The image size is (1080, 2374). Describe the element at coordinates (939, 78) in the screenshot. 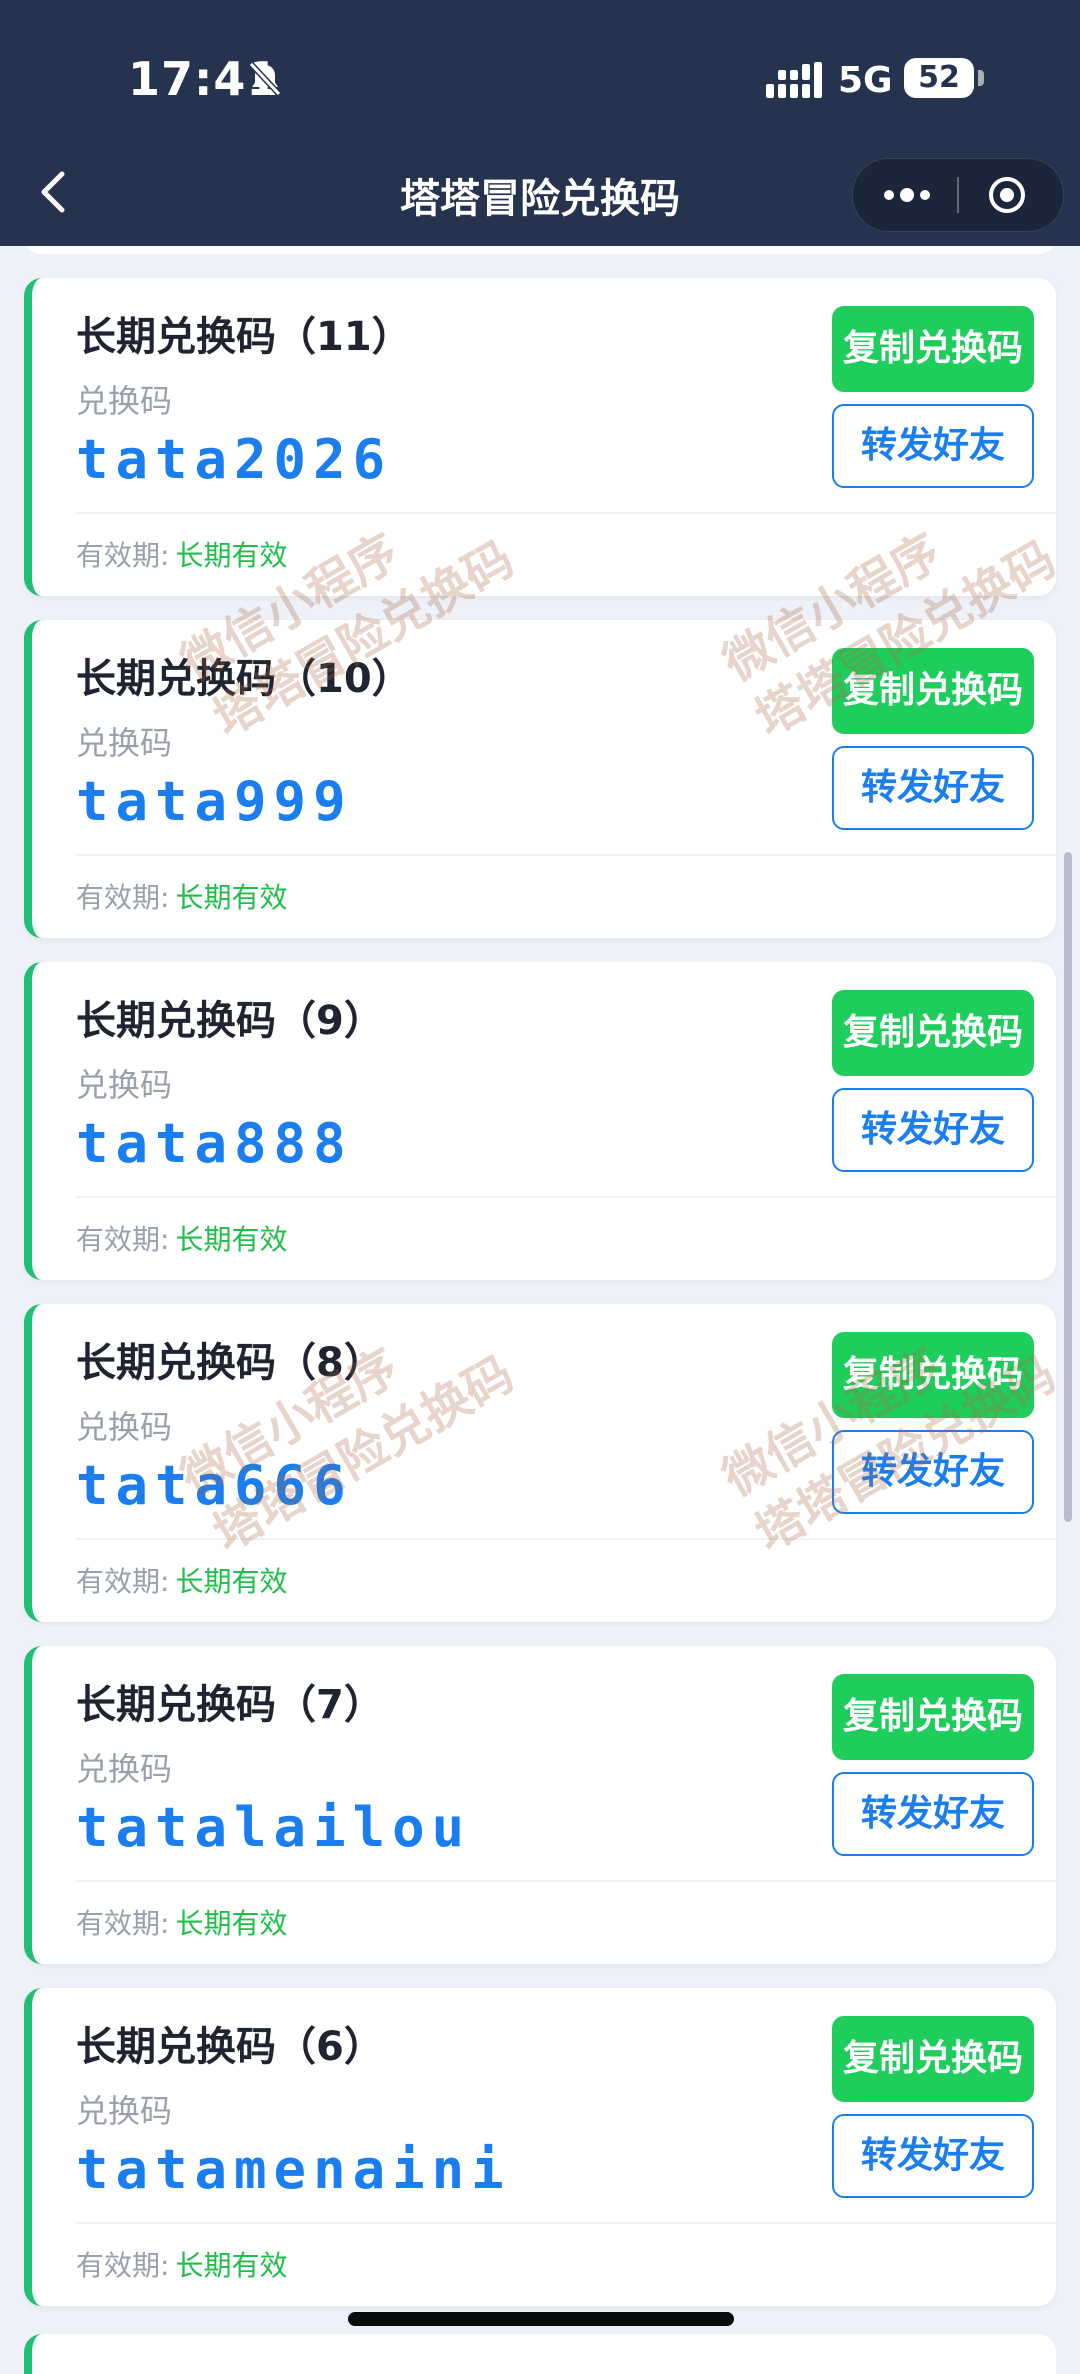

I see `battery-level: 52` at that location.